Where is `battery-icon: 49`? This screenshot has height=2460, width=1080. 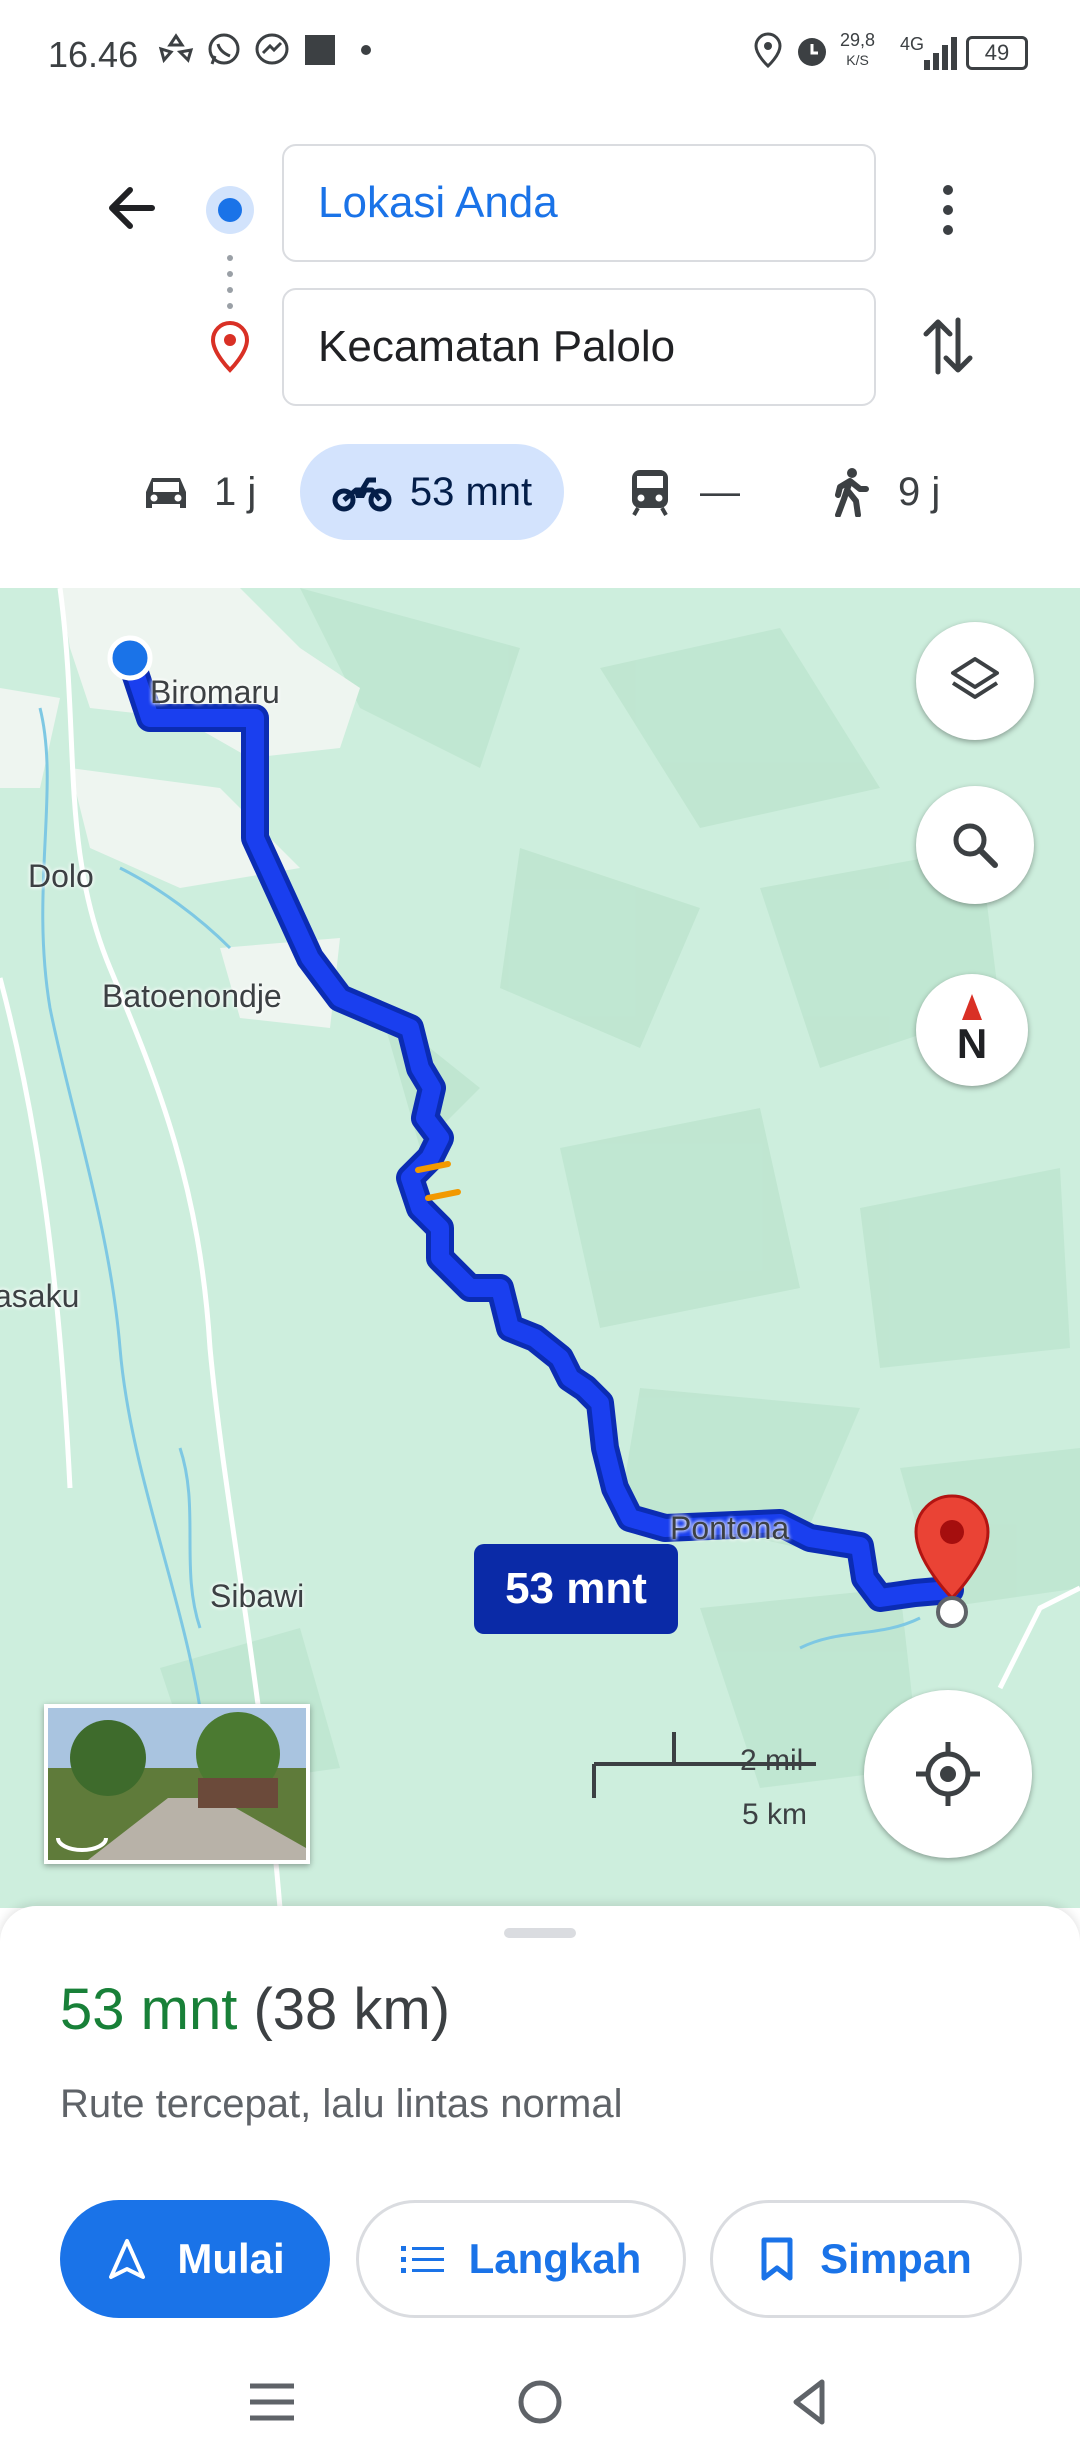
battery-icon: 49 is located at coordinates (997, 53).